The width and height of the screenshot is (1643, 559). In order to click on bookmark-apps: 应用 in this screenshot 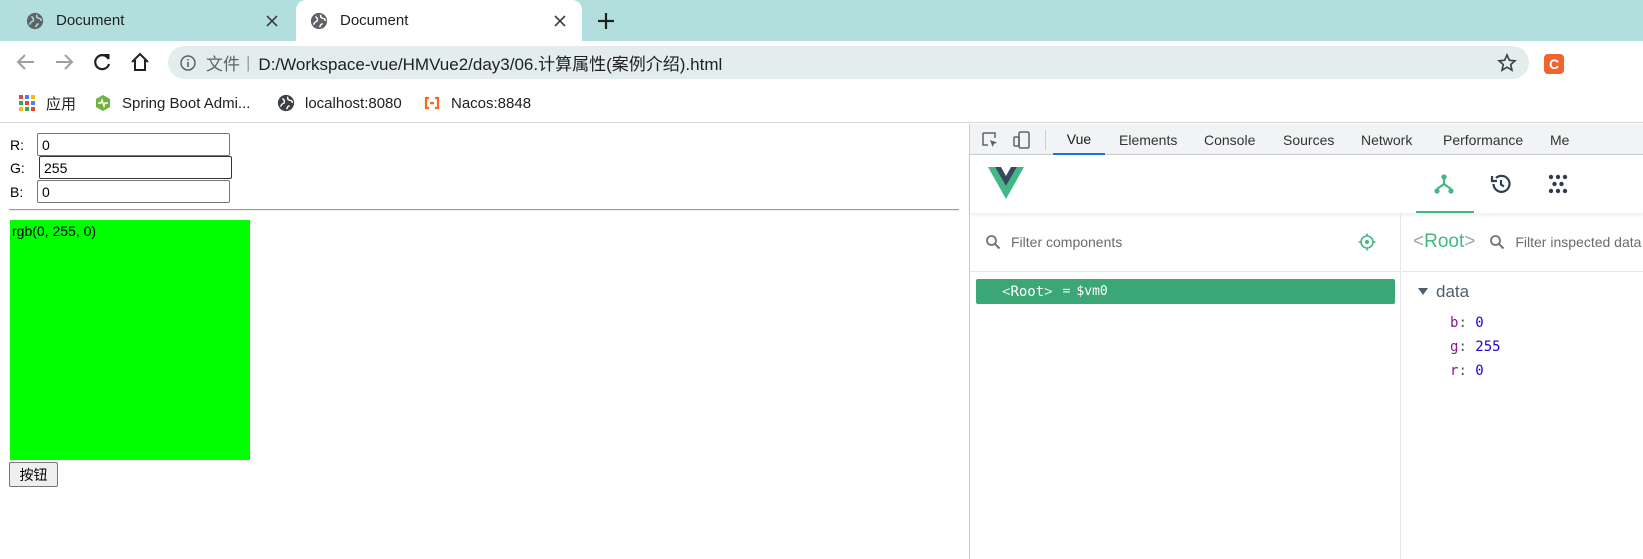, I will do `click(47, 103)`.